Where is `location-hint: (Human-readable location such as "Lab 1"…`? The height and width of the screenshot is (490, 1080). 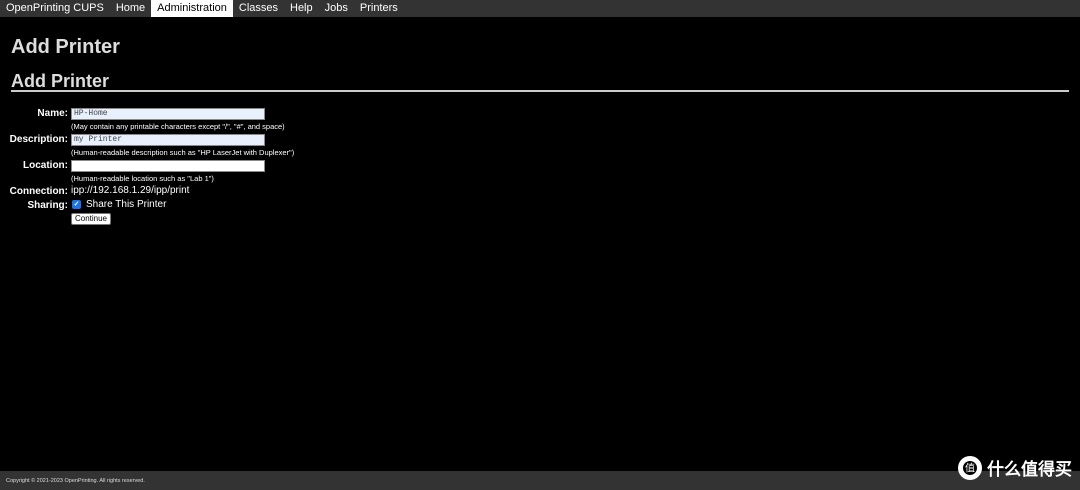
location-hint: (Human-readable location such as "Lab 1"… is located at coordinates (142, 178).